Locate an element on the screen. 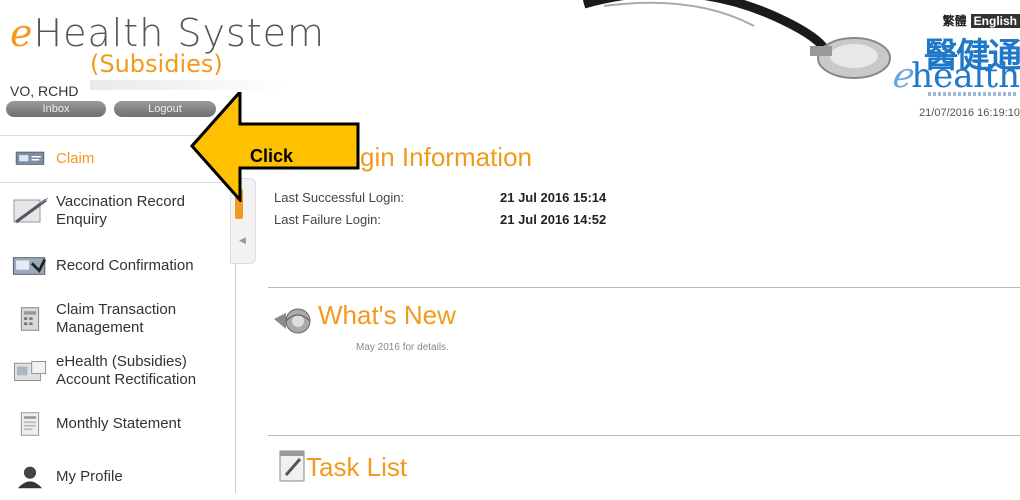 Image resolution: width=1020 pixels, height=500 pixels. statement-icon is located at coordinates (30, 424).